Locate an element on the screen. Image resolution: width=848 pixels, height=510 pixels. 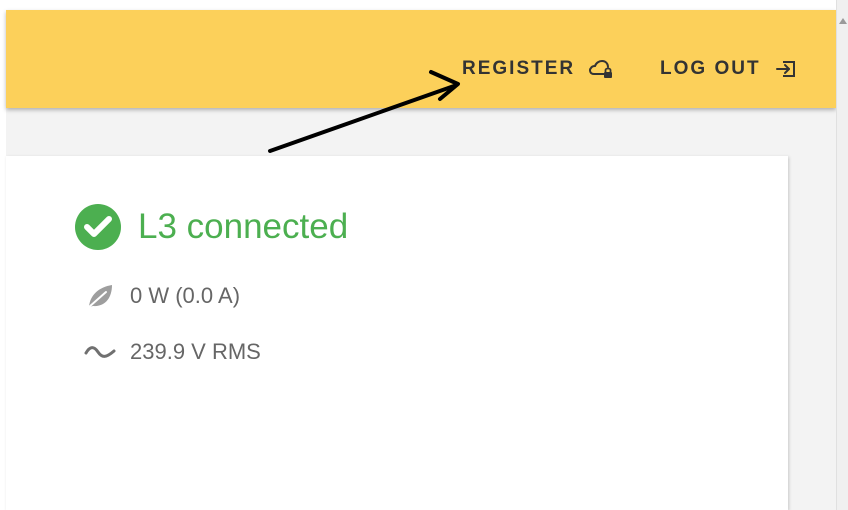
voltage-metric: 239.9 V RMS is located at coordinates (171, 352).